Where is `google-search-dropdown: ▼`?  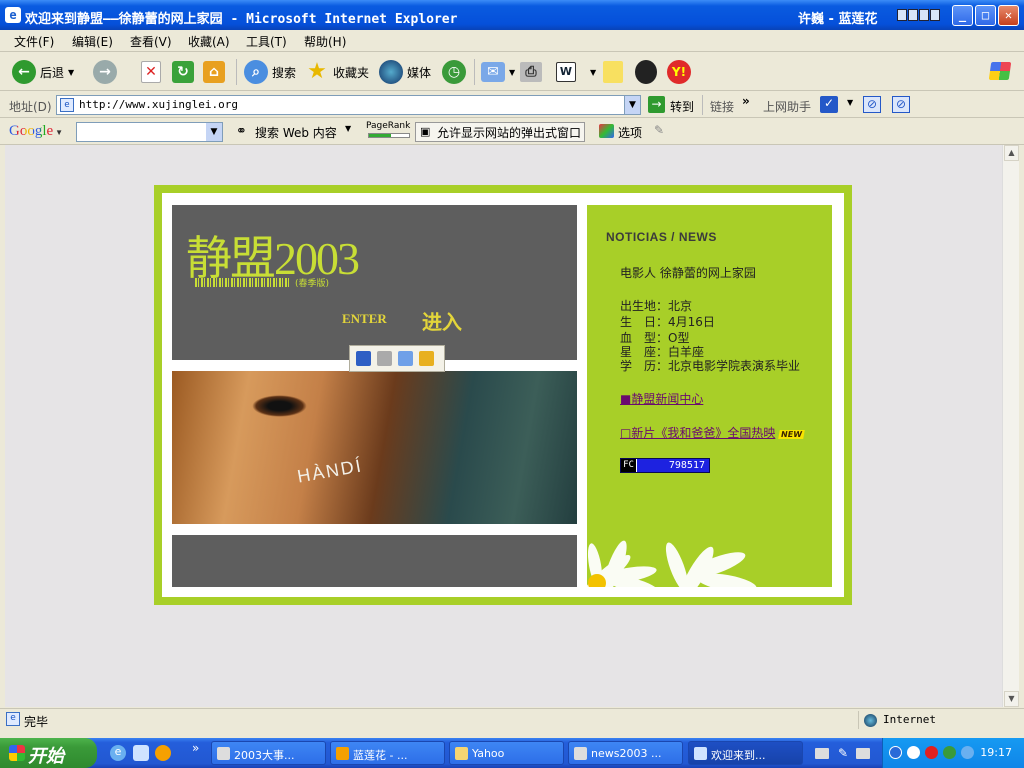
google-search-dropdown: ▼ is located at coordinates (214, 132).